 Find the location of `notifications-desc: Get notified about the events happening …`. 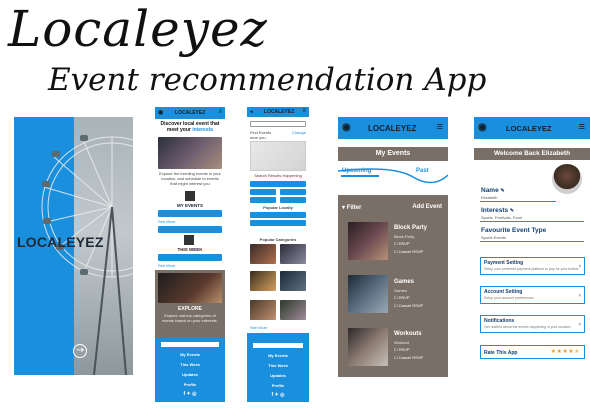

notifications-desc: Get notified about the events happening … is located at coordinates (527, 327).